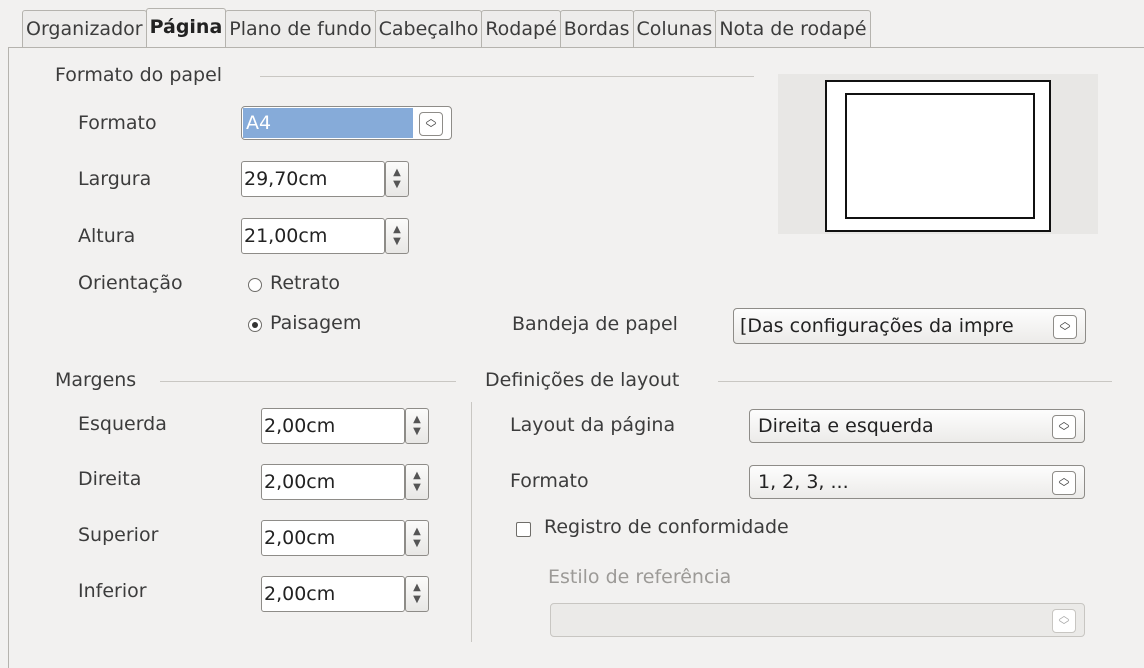 This screenshot has height=668, width=1144. Describe the element at coordinates (521, 28) in the screenshot. I see `tab-rodape: Rodapé` at that location.